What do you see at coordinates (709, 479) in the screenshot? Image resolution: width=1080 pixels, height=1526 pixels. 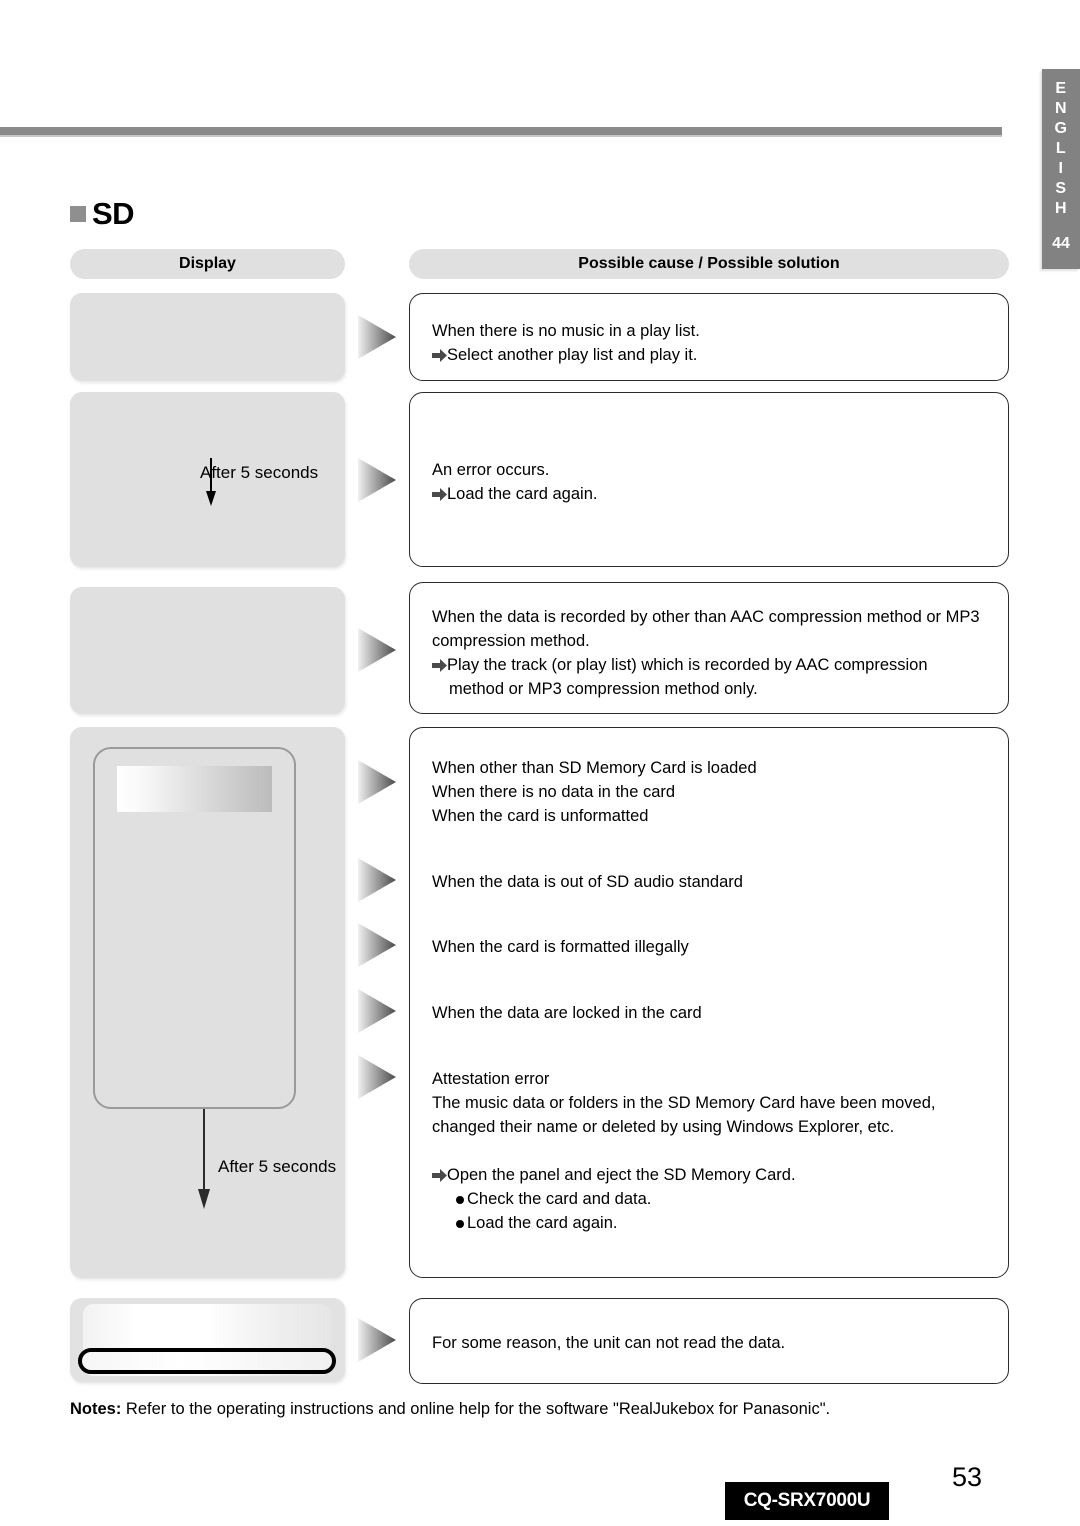 I see `cause-cell-row2: An error occurs. Load the card again.` at bounding box center [709, 479].